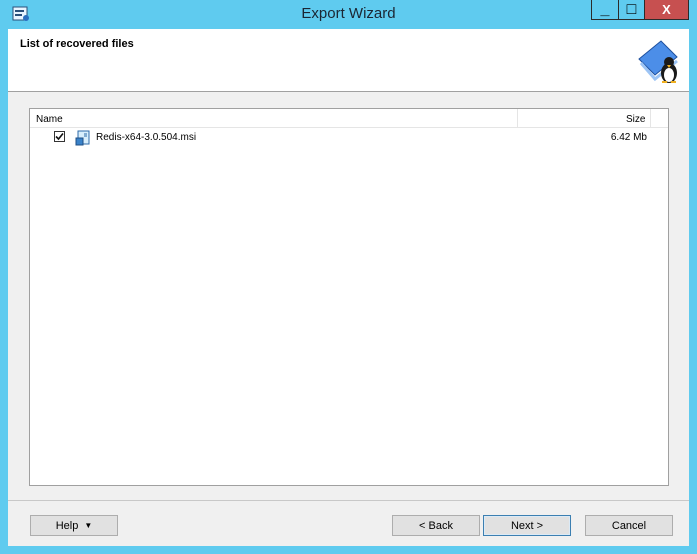 The height and width of the screenshot is (554, 697). Describe the element at coordinates (146, 137) in the screenshot. I see `file-name: Redis-x64-3.0.504.msi` at that location.